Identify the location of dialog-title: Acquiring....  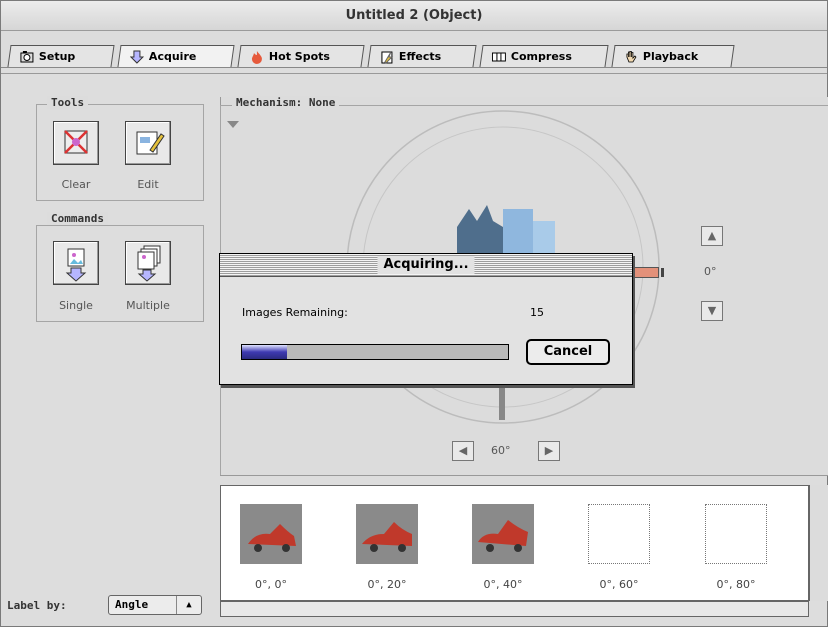
(426, 265).